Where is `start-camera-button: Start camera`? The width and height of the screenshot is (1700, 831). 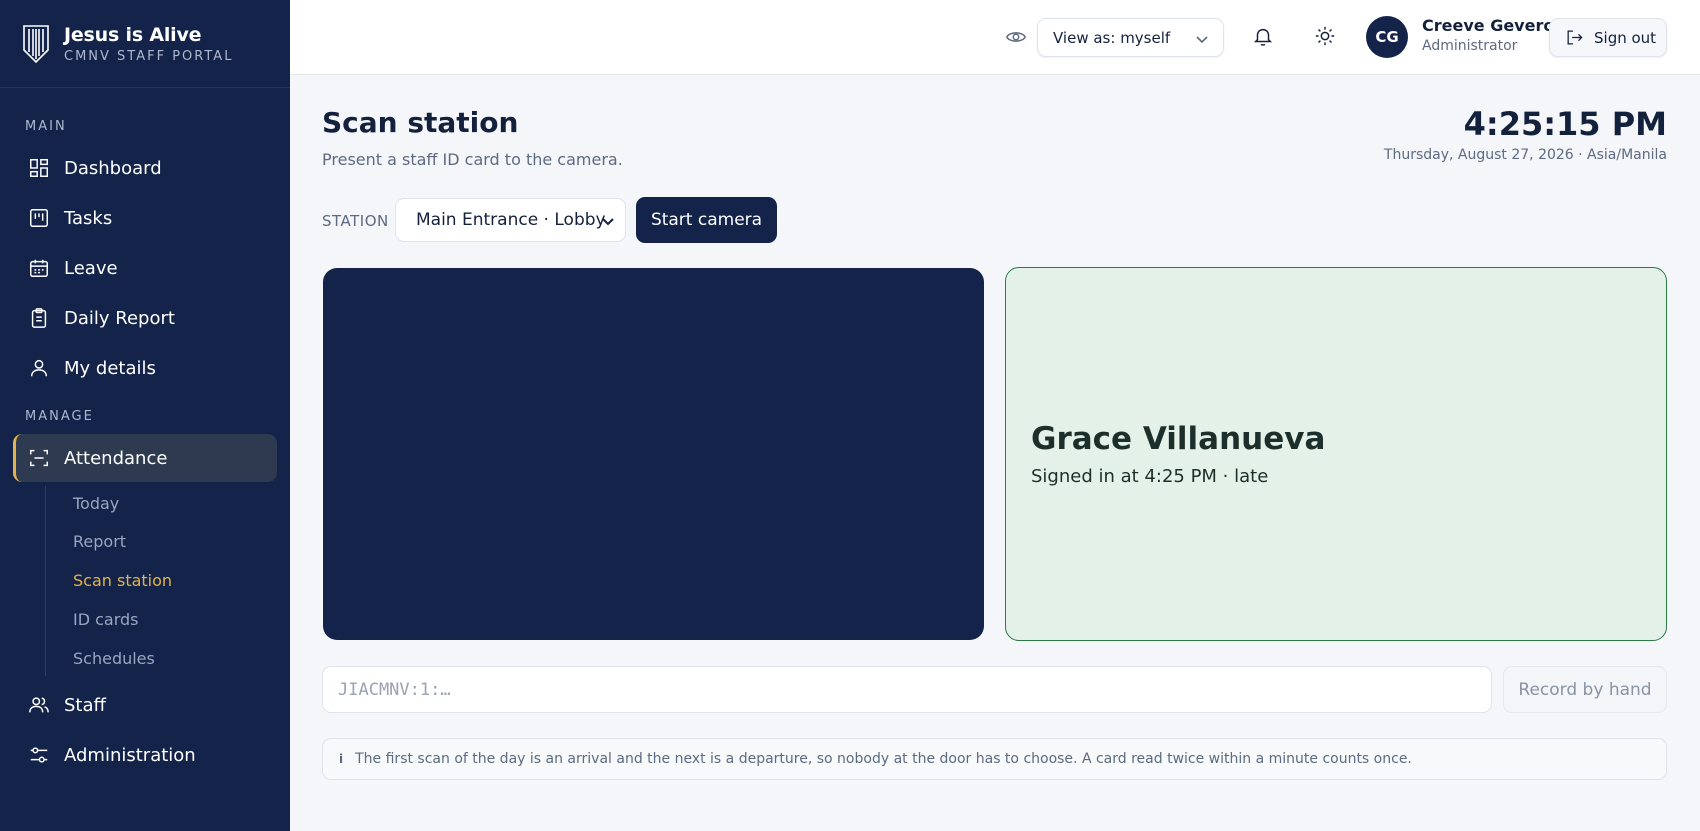
start-camera-button: Start camera is located at coordinates (706, 220).